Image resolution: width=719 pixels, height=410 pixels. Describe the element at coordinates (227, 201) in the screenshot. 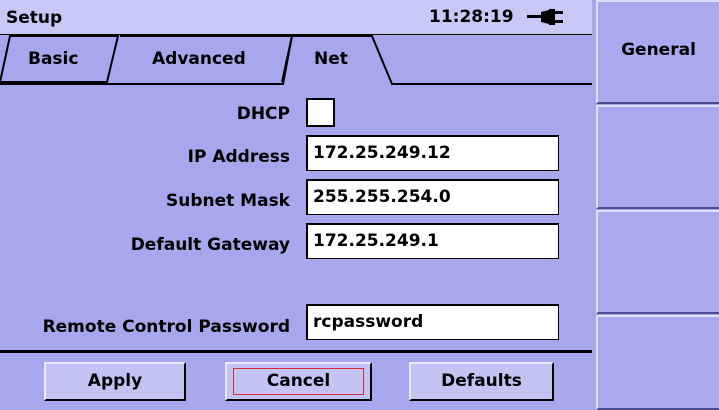

I see `subnet-mask-label: Subnet Mask` at that location.